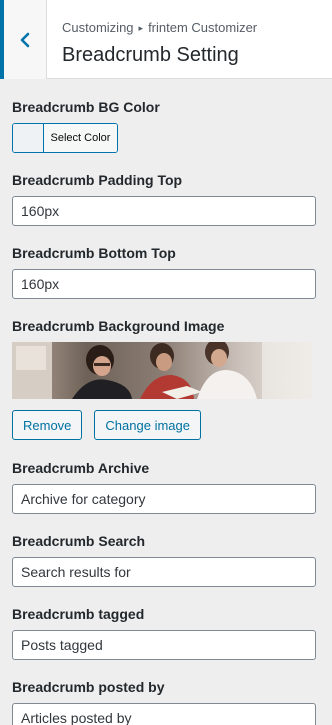  What do you see at coordinates (78, 614) in the screenshot?
I see `tagged-label: Breadcrumb tagged` at bounding box center [78, 614].